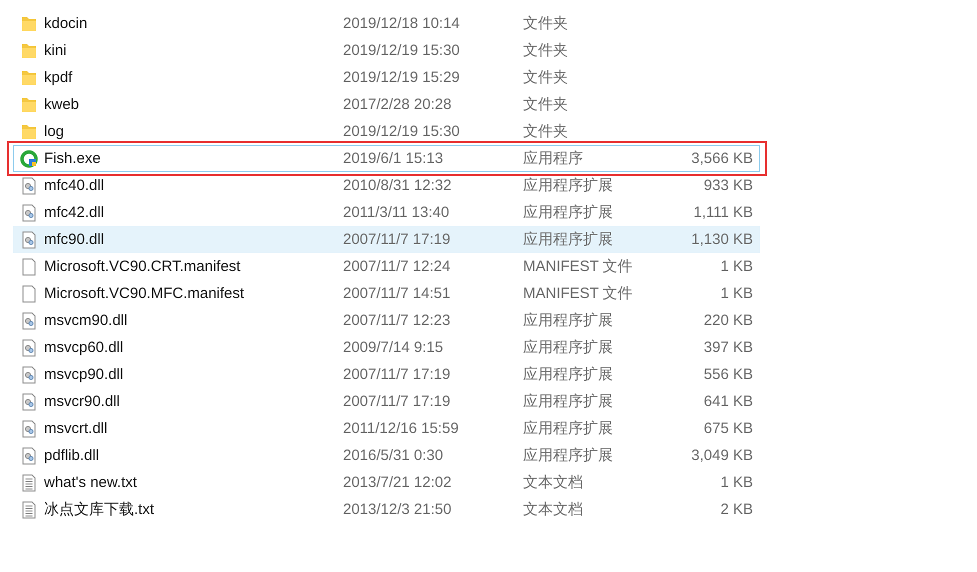  I want to click on file-size: 675 KB, so click(728, 428).